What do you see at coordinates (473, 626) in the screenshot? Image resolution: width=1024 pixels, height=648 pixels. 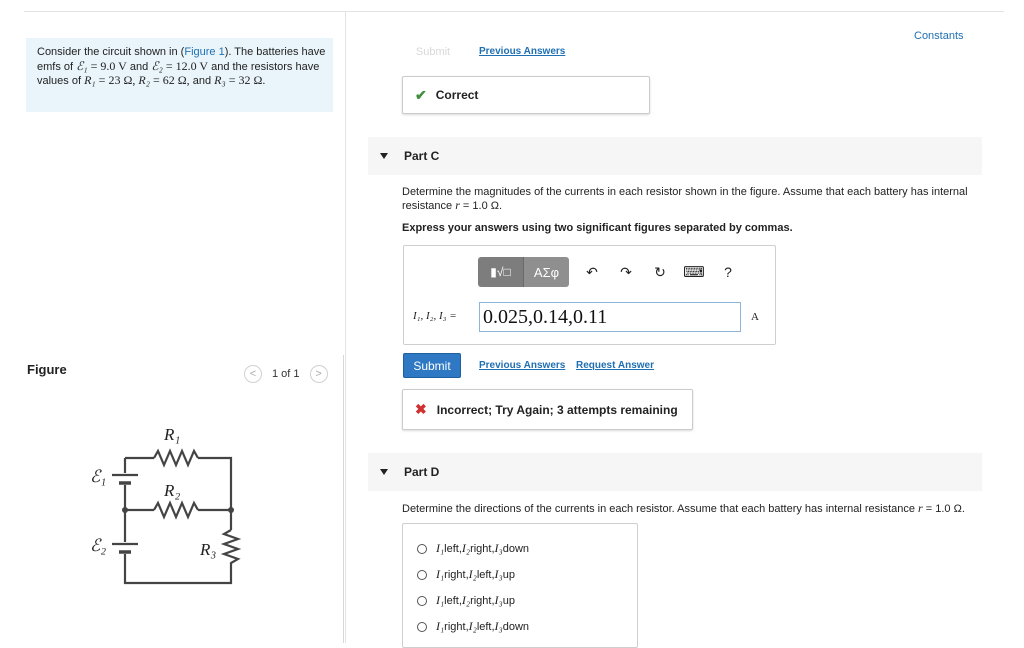 I see `option-4: I₁ right, I₂ left, I₃ down` at bounding box center [473, 626].